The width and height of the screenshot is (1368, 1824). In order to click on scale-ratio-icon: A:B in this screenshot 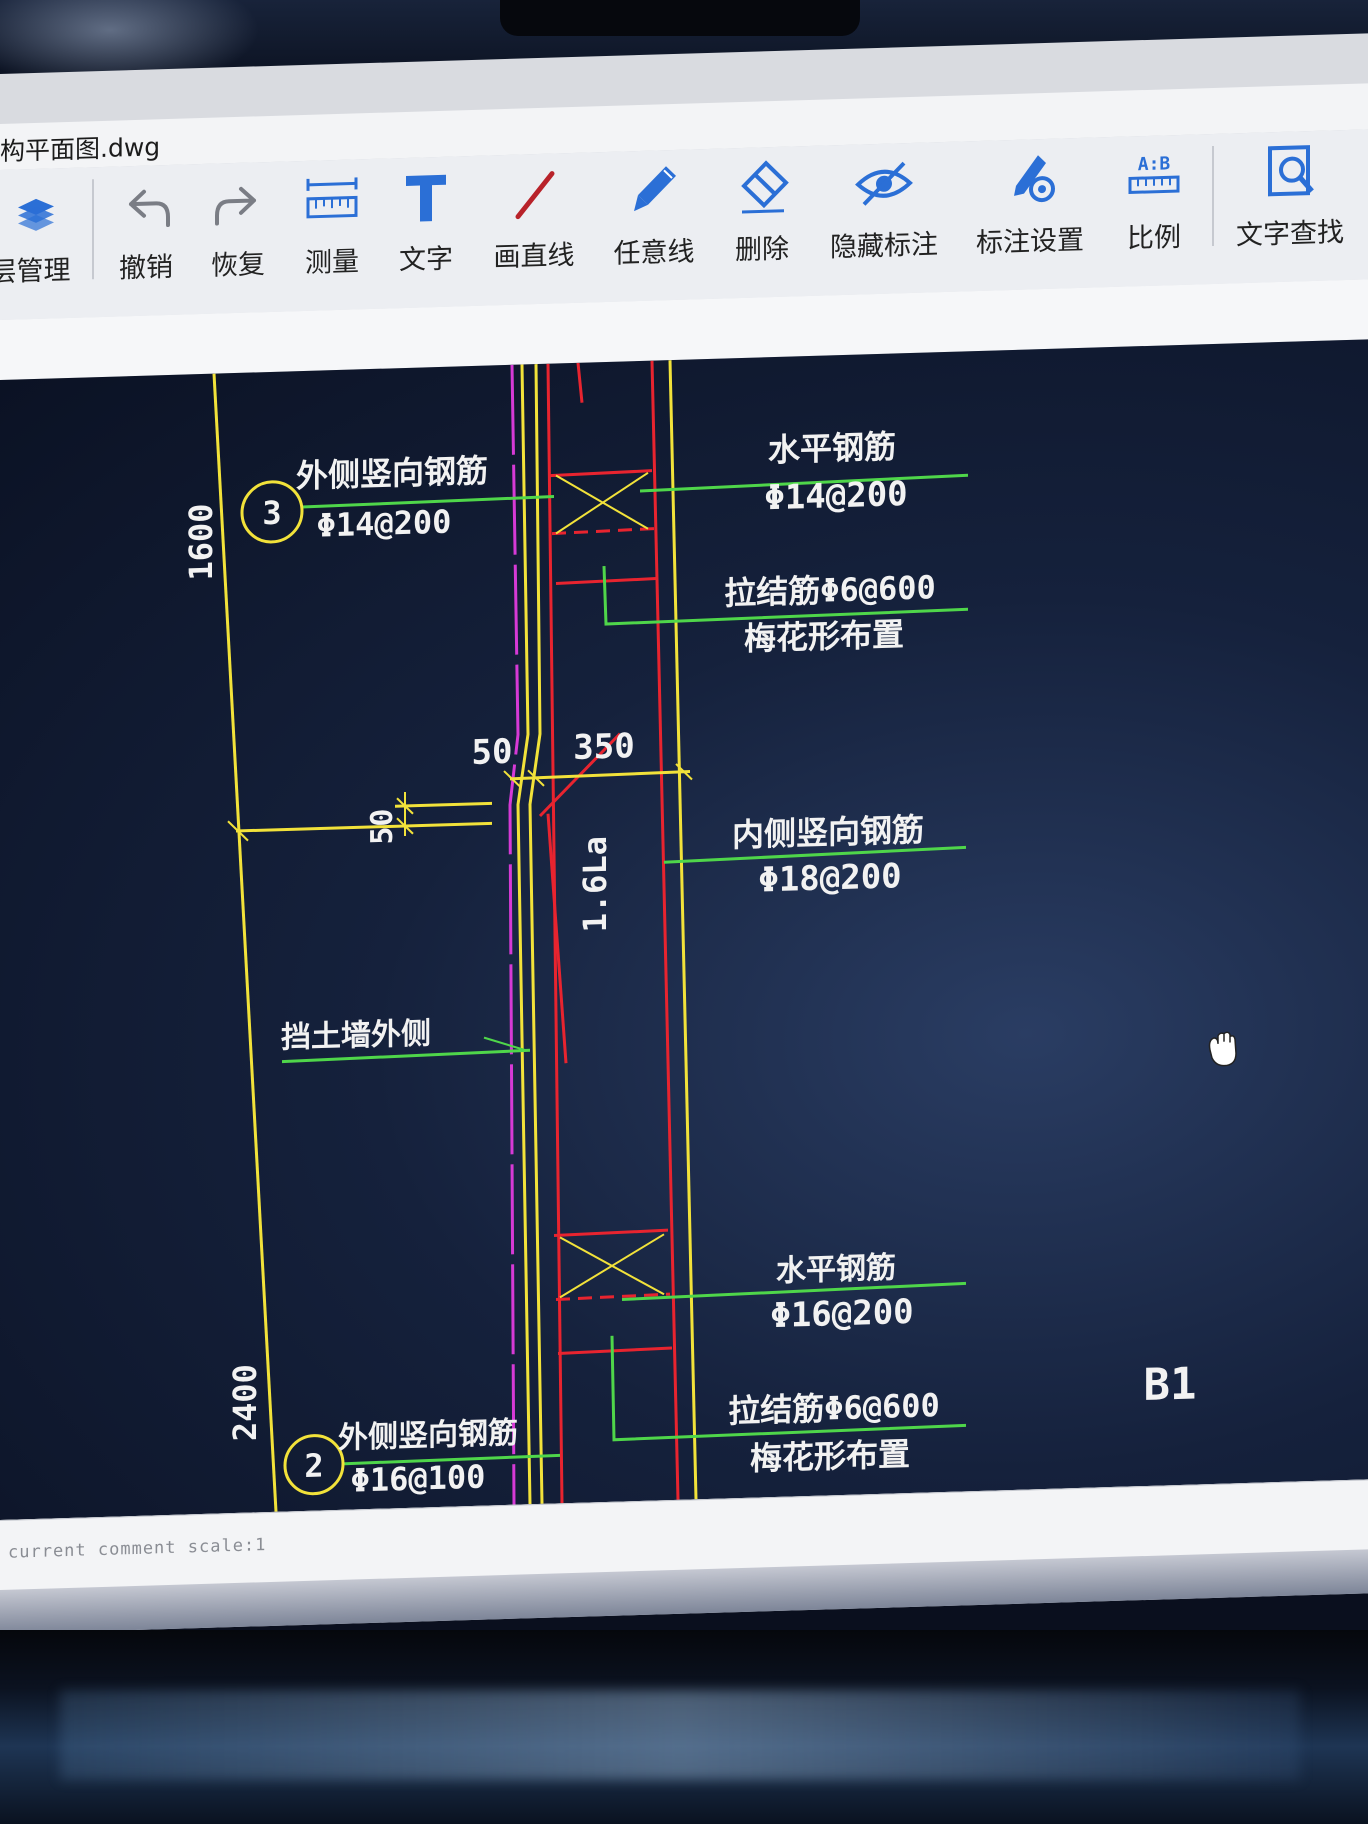, I will do `click(1154, 174)`.